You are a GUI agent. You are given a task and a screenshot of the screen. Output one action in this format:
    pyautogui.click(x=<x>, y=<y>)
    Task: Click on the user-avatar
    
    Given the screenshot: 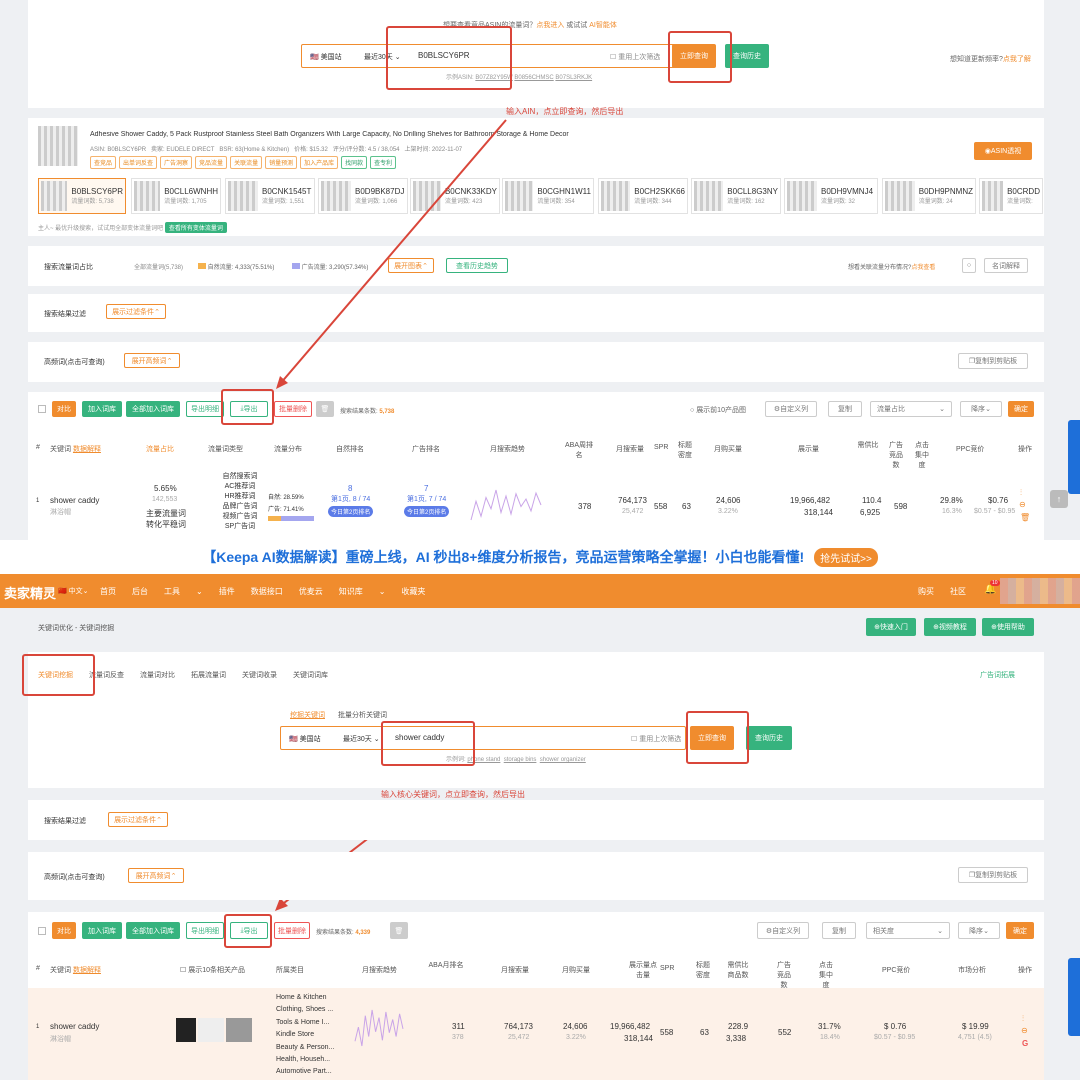 What is the action you would take?
    pyautogui.click(x=1040, y=591)
    